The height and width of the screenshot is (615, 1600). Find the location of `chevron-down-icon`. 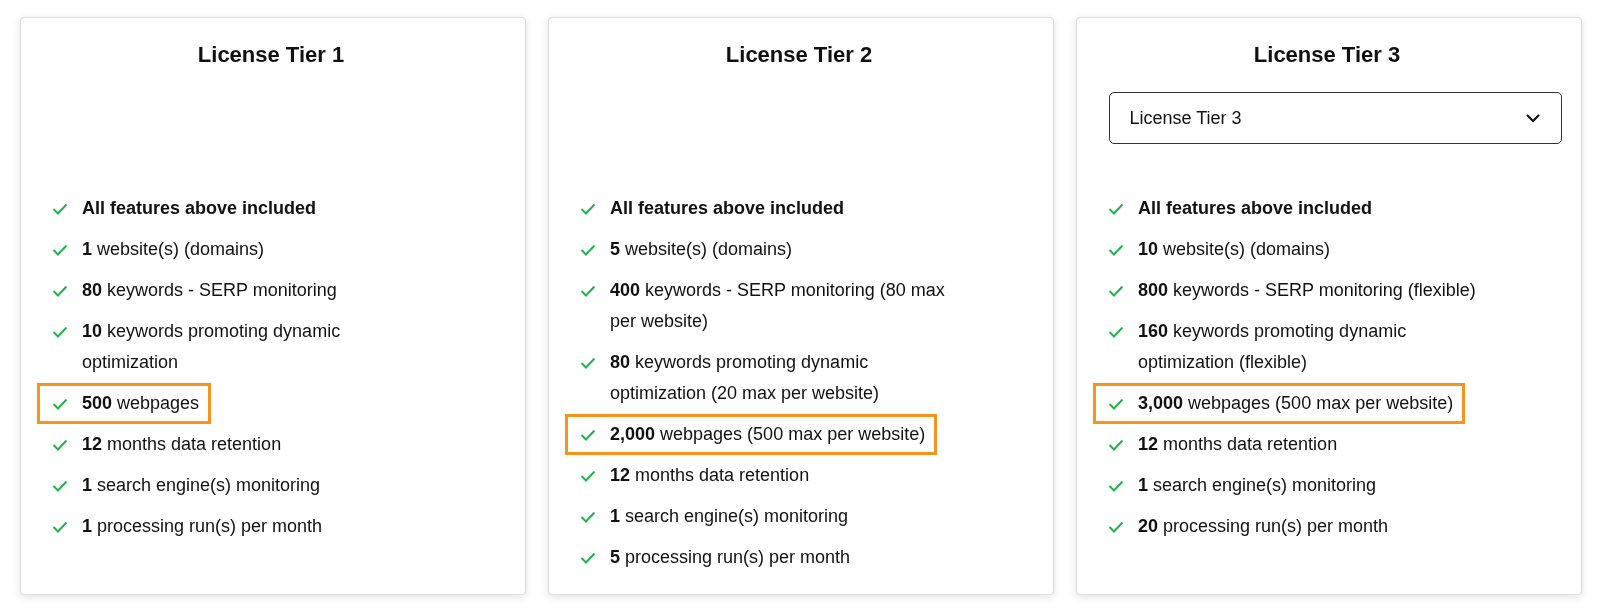

chevron-down-icon is located at coordinates (1532, 118).